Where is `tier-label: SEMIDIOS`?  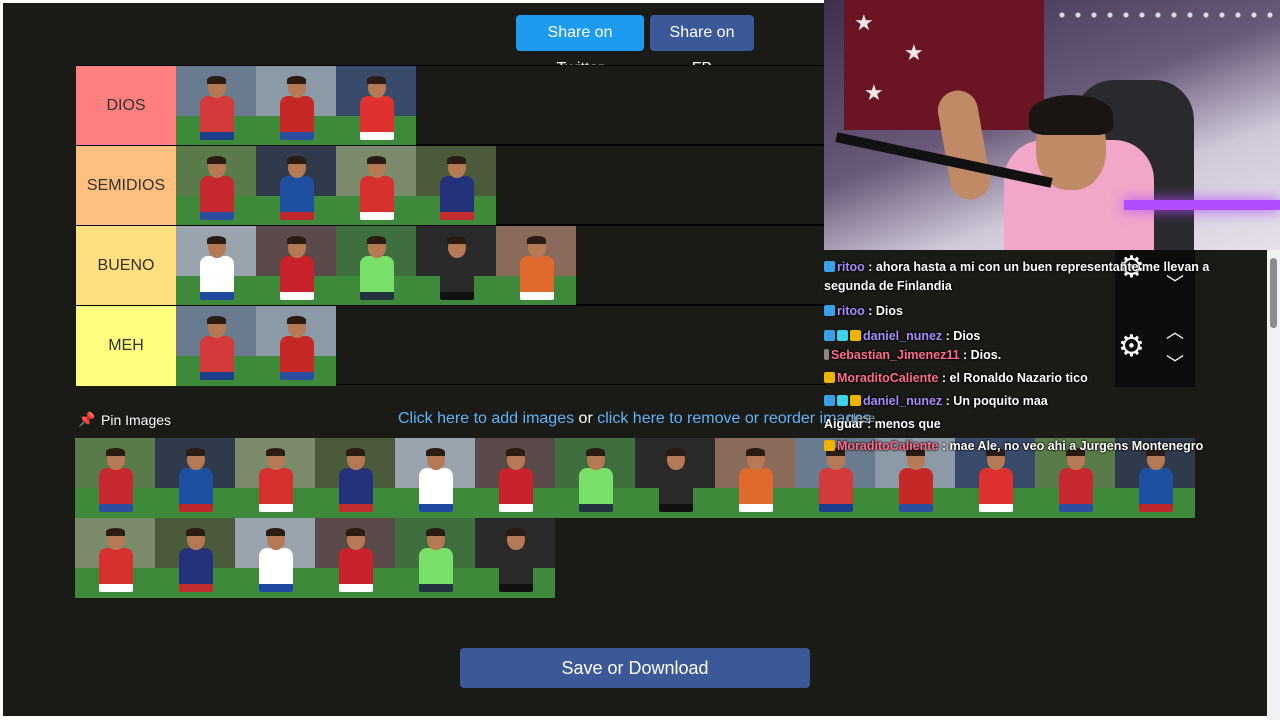 tier-label: SEMIDIOS is located at coordinates (126, 186).